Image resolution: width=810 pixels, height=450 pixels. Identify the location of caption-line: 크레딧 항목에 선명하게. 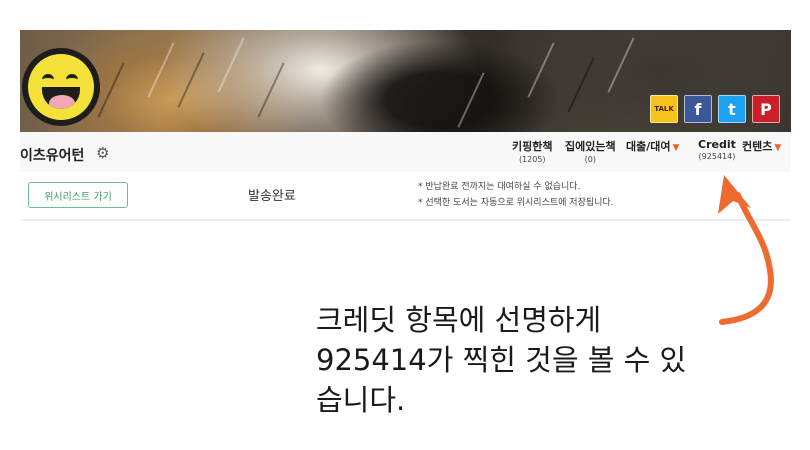
(459, 320).